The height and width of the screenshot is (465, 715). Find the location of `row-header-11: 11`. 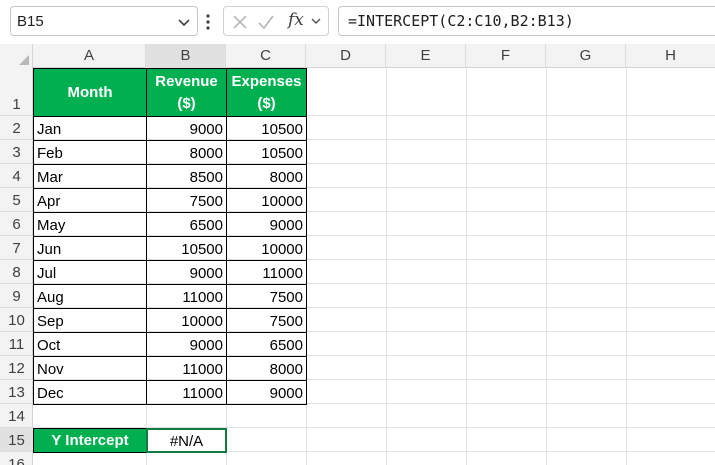

row-header-11: 11 is located at coordinates (16, 344).